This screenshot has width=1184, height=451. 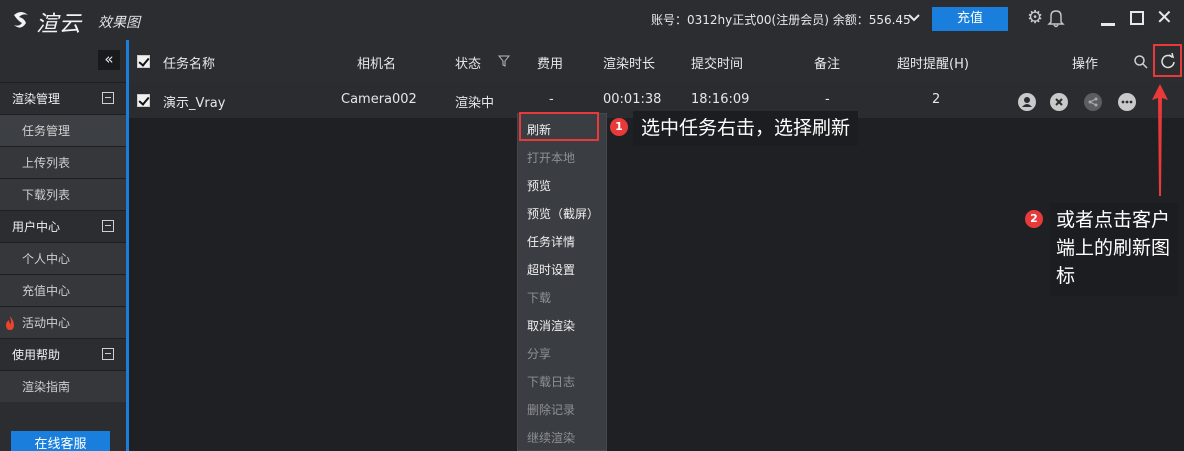 What do you see at coordinates (60, 441) in the screenshot?
I see `online-service-button: 在线客服` at bounding box center [60, 441].